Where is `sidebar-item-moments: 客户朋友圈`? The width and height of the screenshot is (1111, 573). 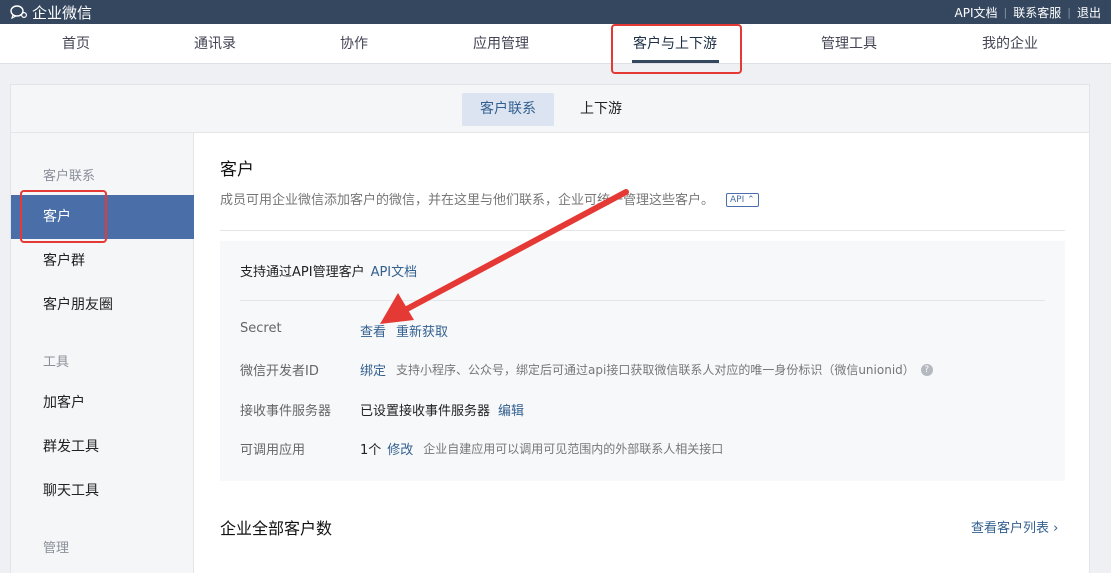
sidebar-item-moments: 客户朋友圈 is located at coordinates (102, 305).